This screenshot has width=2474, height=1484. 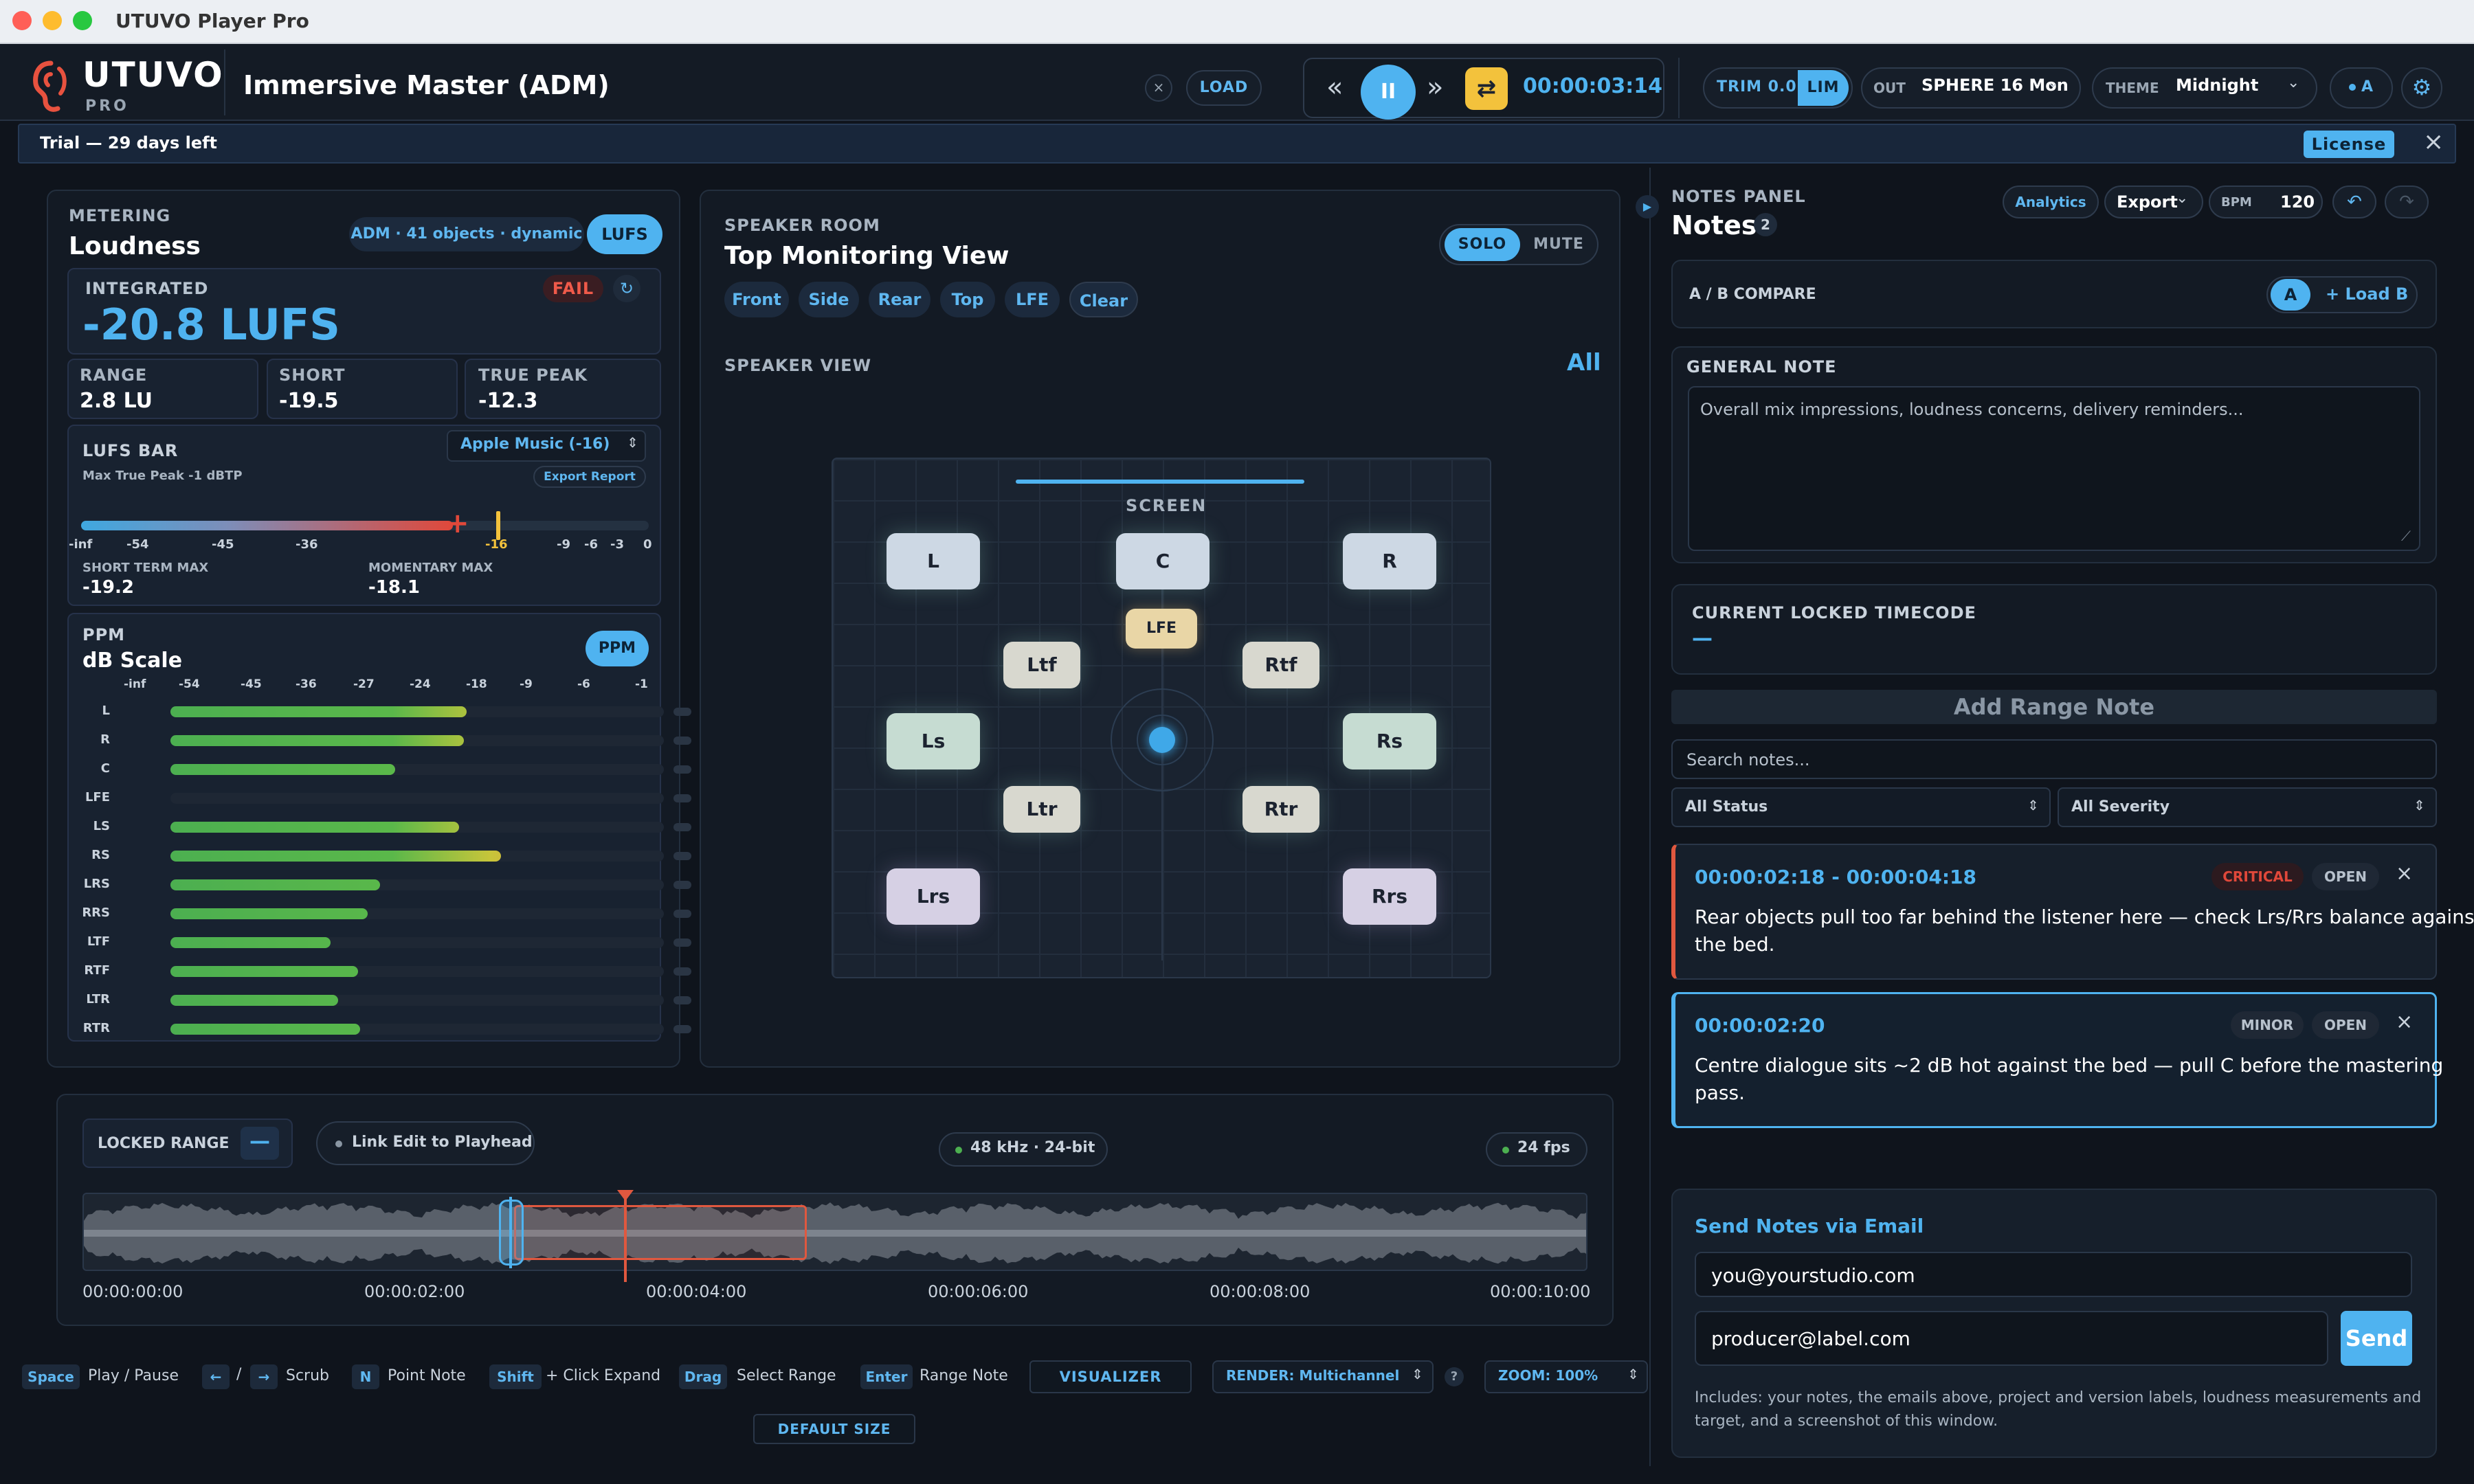 I want to click on ppm-button: PPM, so click(x=617, y=648).